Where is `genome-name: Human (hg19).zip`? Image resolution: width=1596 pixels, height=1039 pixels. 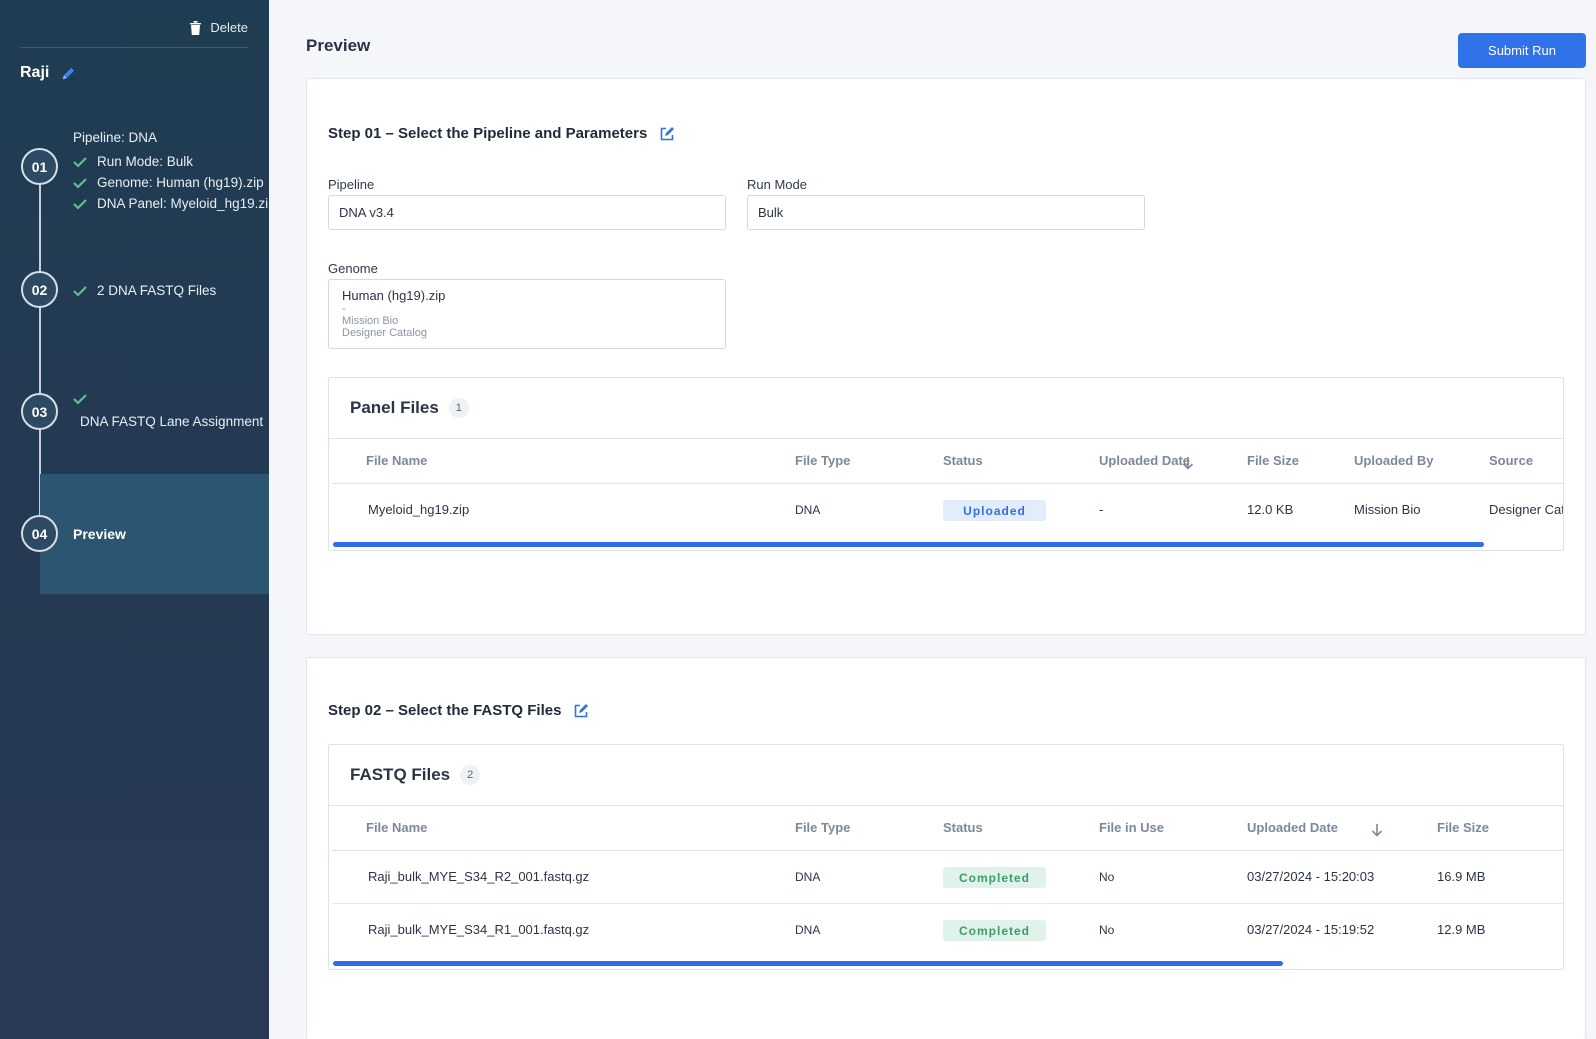 genome-name: Human (hg19).zip is located at coordinates (394, 295).